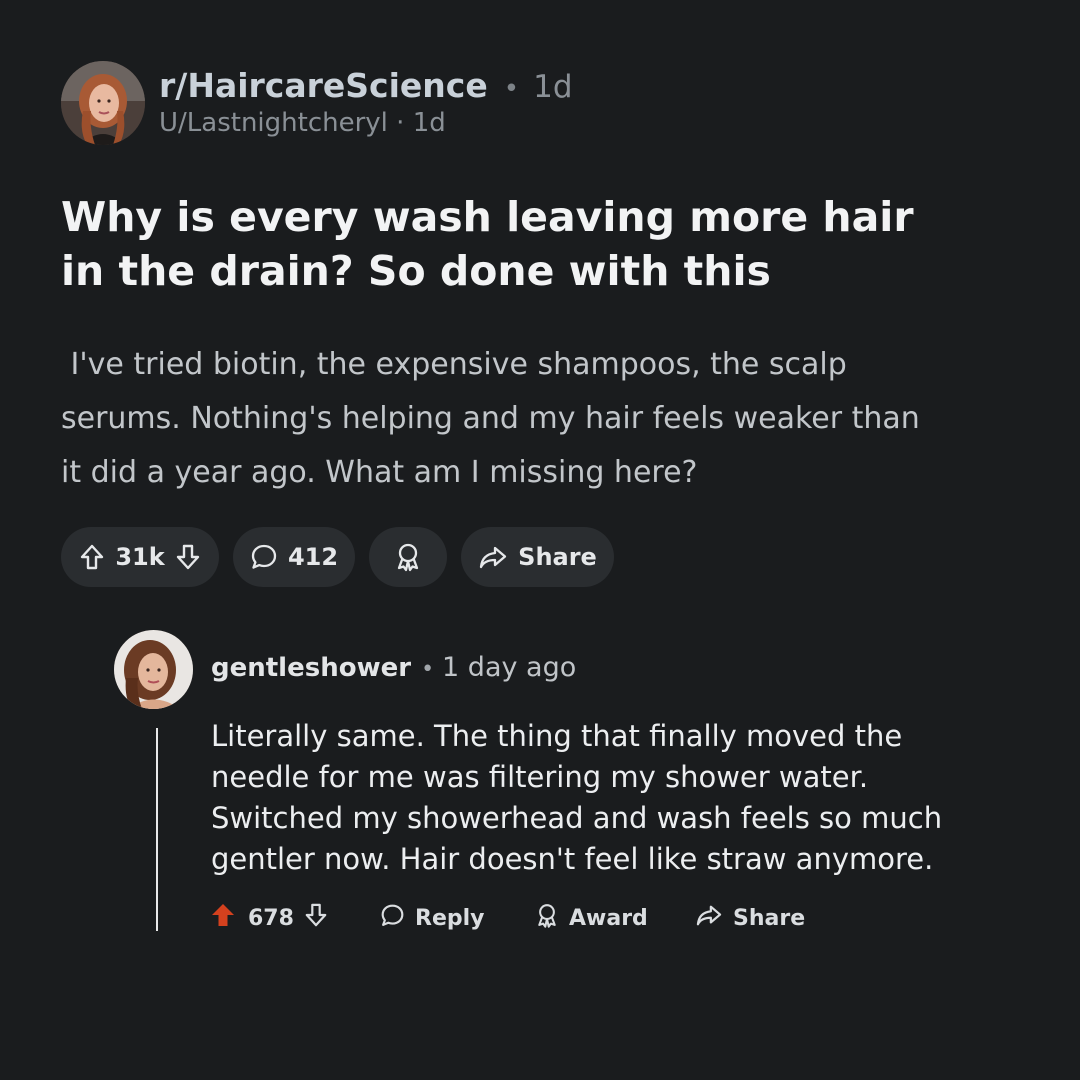 Image resolution: width=1080 pixels, height=1080 pixels. I want to click on commenter-avatar, so click(153, 669).